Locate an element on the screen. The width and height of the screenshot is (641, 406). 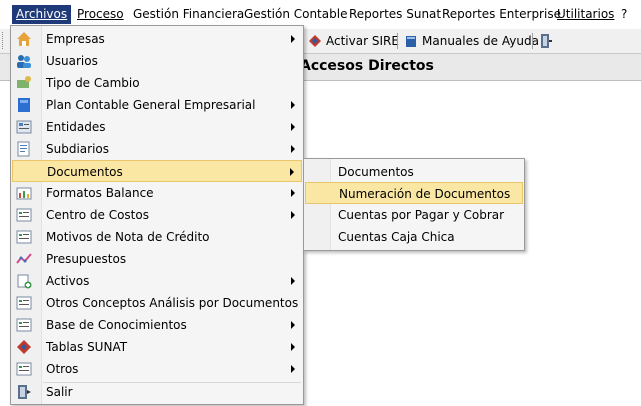
menu-item-centro-costos-label: Centro de Costos is located at coordinates (97, 215).